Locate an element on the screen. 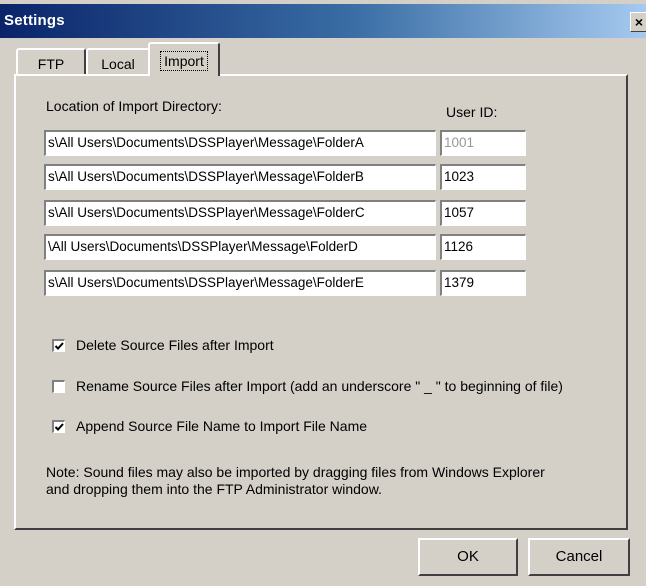 The width and height of the screenshot is (646, 586). tab-ftp: FTP is located at coordinates (51, 62).